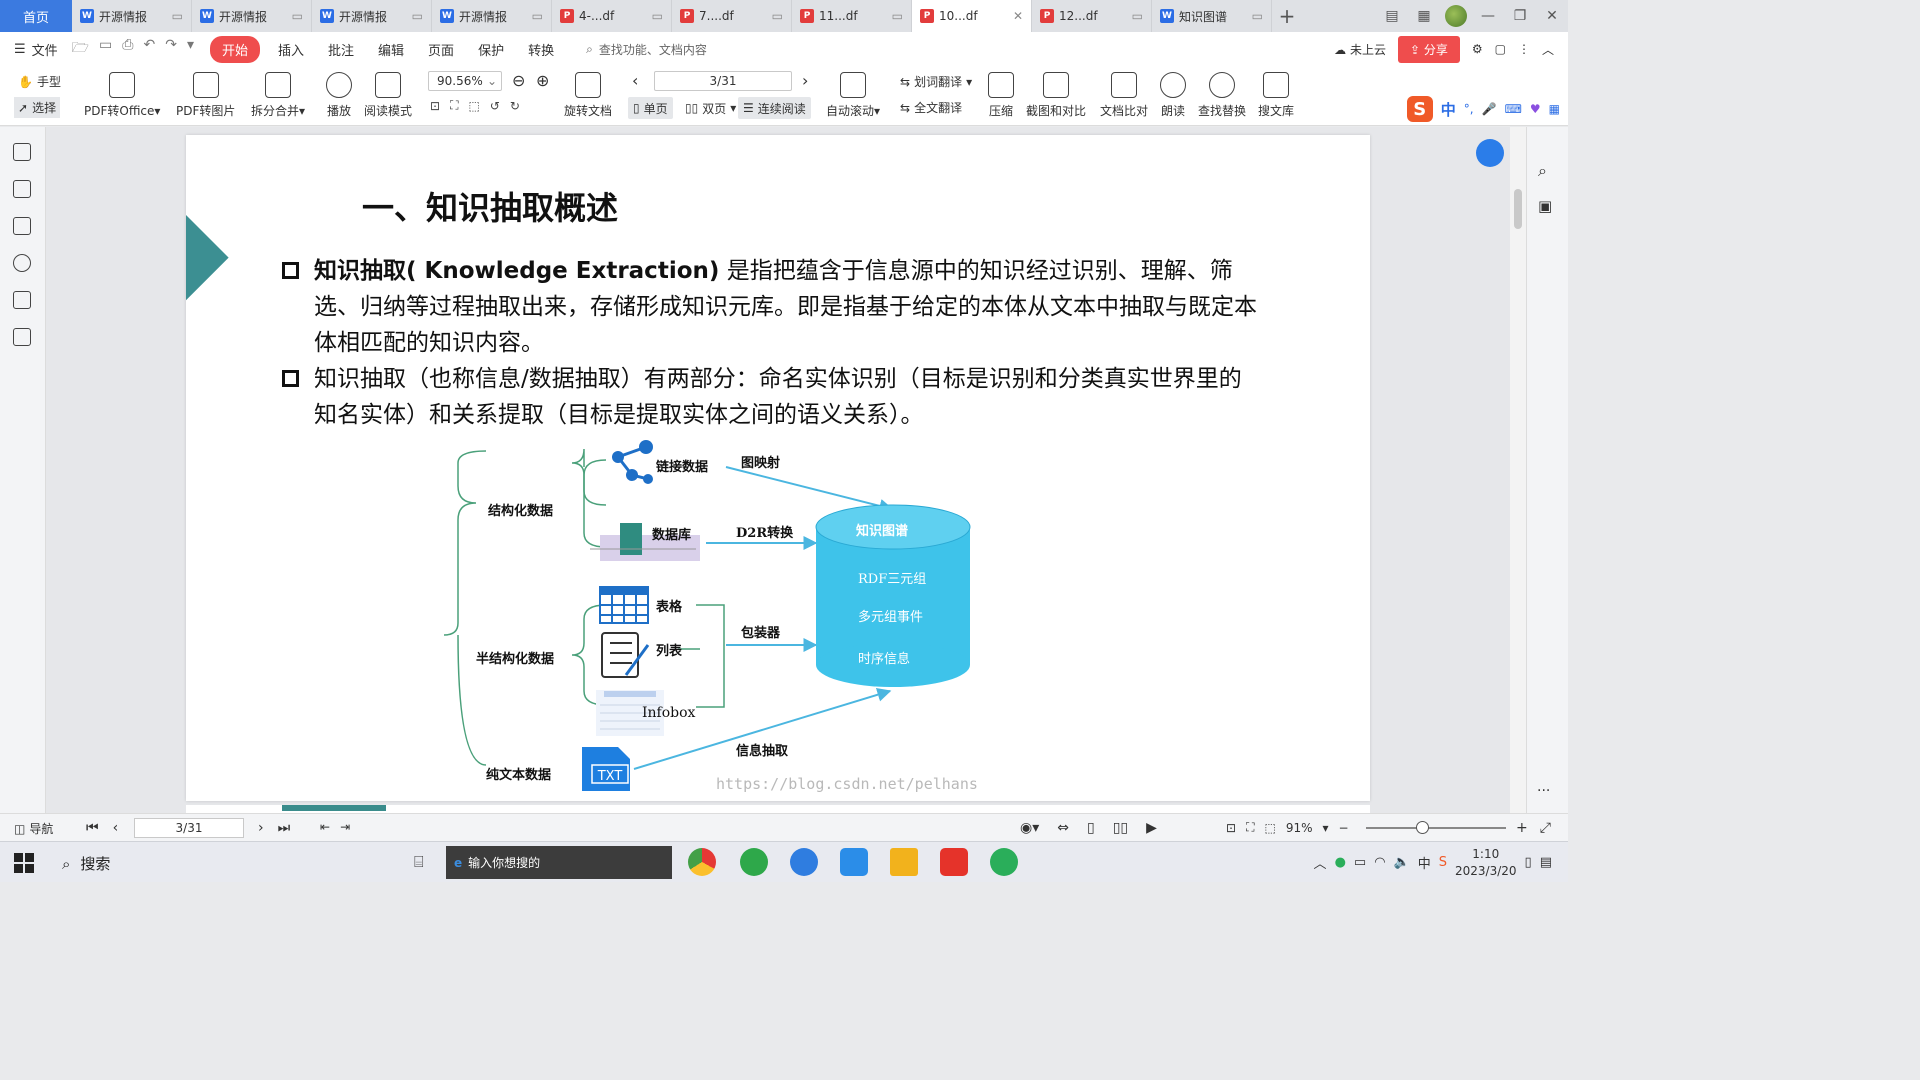  I want to click on open-icon: 🗁, so click(80, 49).